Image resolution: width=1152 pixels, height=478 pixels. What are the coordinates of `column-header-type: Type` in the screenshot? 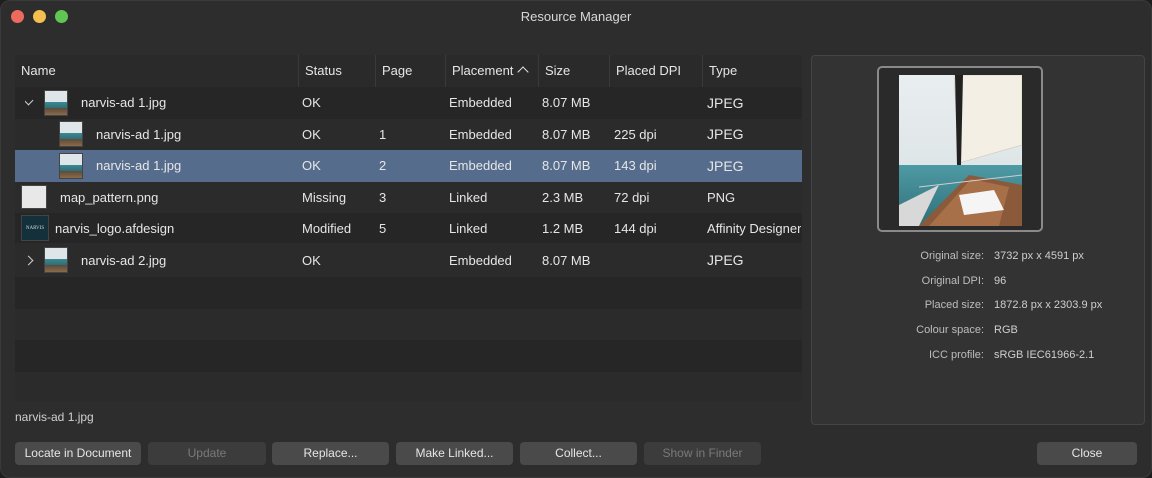 It's located at (752, 71).